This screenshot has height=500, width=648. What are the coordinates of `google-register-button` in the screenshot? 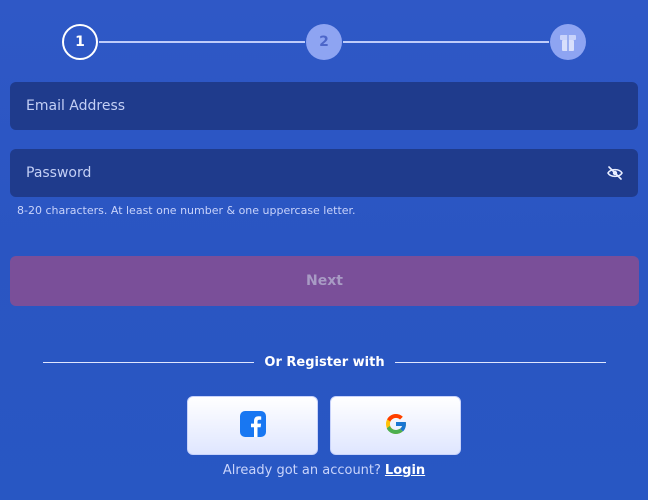 It's located at (395, 425).